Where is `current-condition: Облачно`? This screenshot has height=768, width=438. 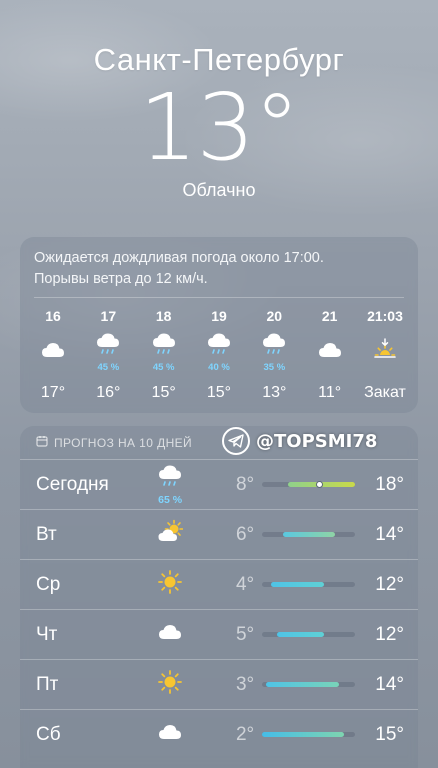 current-condition: Облачно is located at coordinates (219, 190).